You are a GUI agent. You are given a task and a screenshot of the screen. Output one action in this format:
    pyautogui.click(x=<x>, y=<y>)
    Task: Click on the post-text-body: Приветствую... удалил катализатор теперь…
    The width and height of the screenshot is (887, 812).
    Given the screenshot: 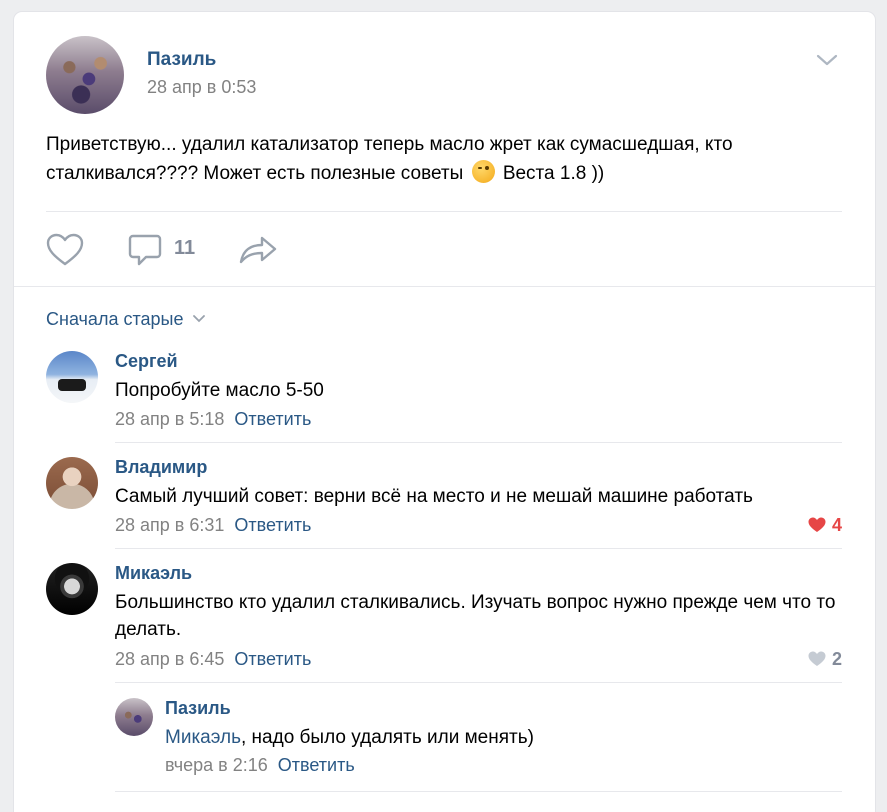 What is the action you would take?
    pyautogui.click(x=389, y=159)
    